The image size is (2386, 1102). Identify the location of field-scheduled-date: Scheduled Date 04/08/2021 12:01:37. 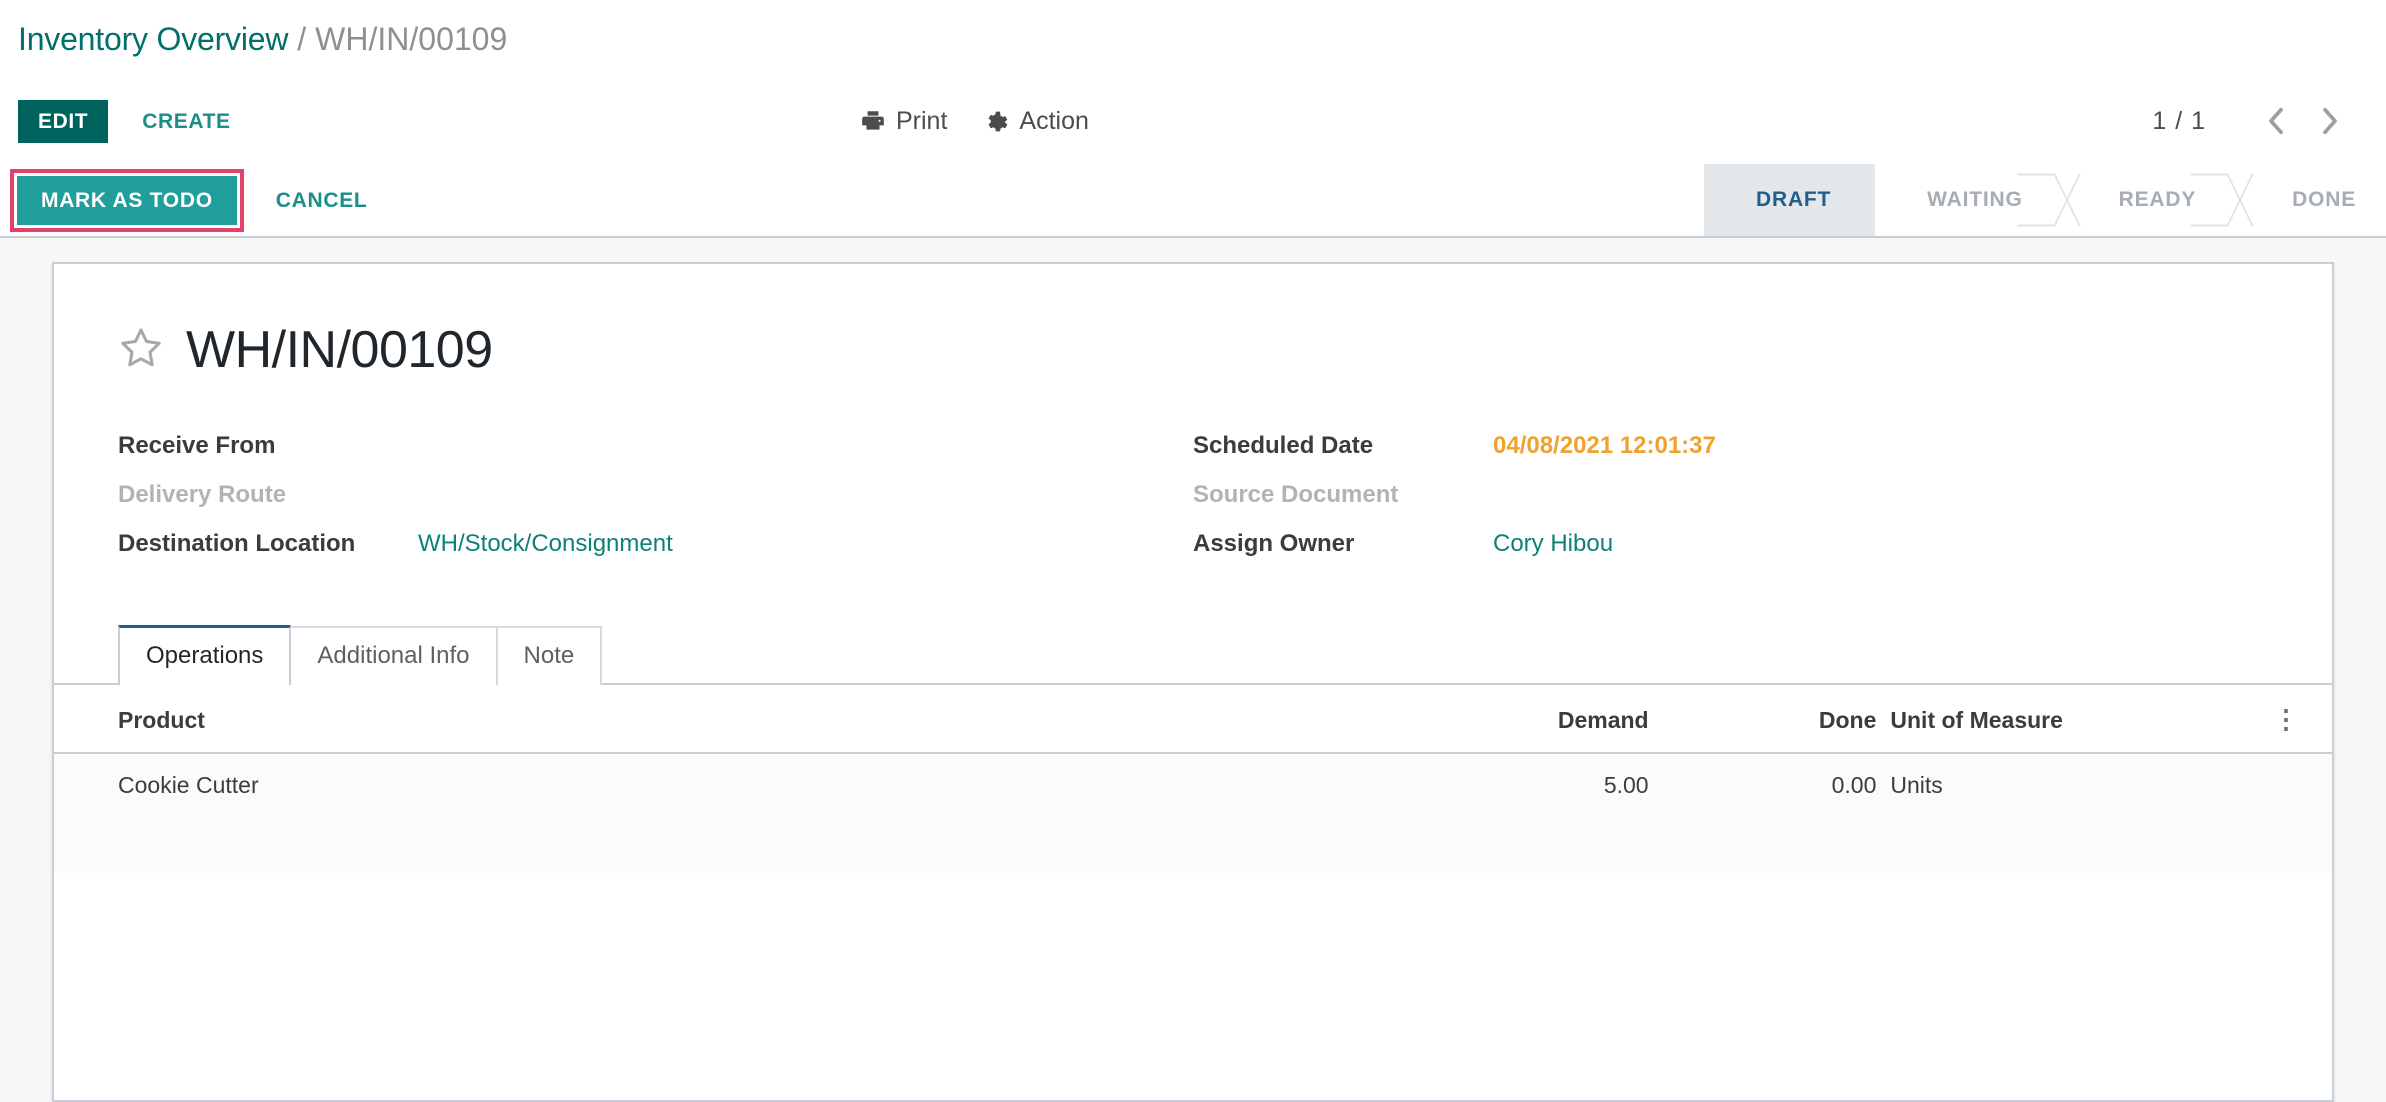
(1730, 456).